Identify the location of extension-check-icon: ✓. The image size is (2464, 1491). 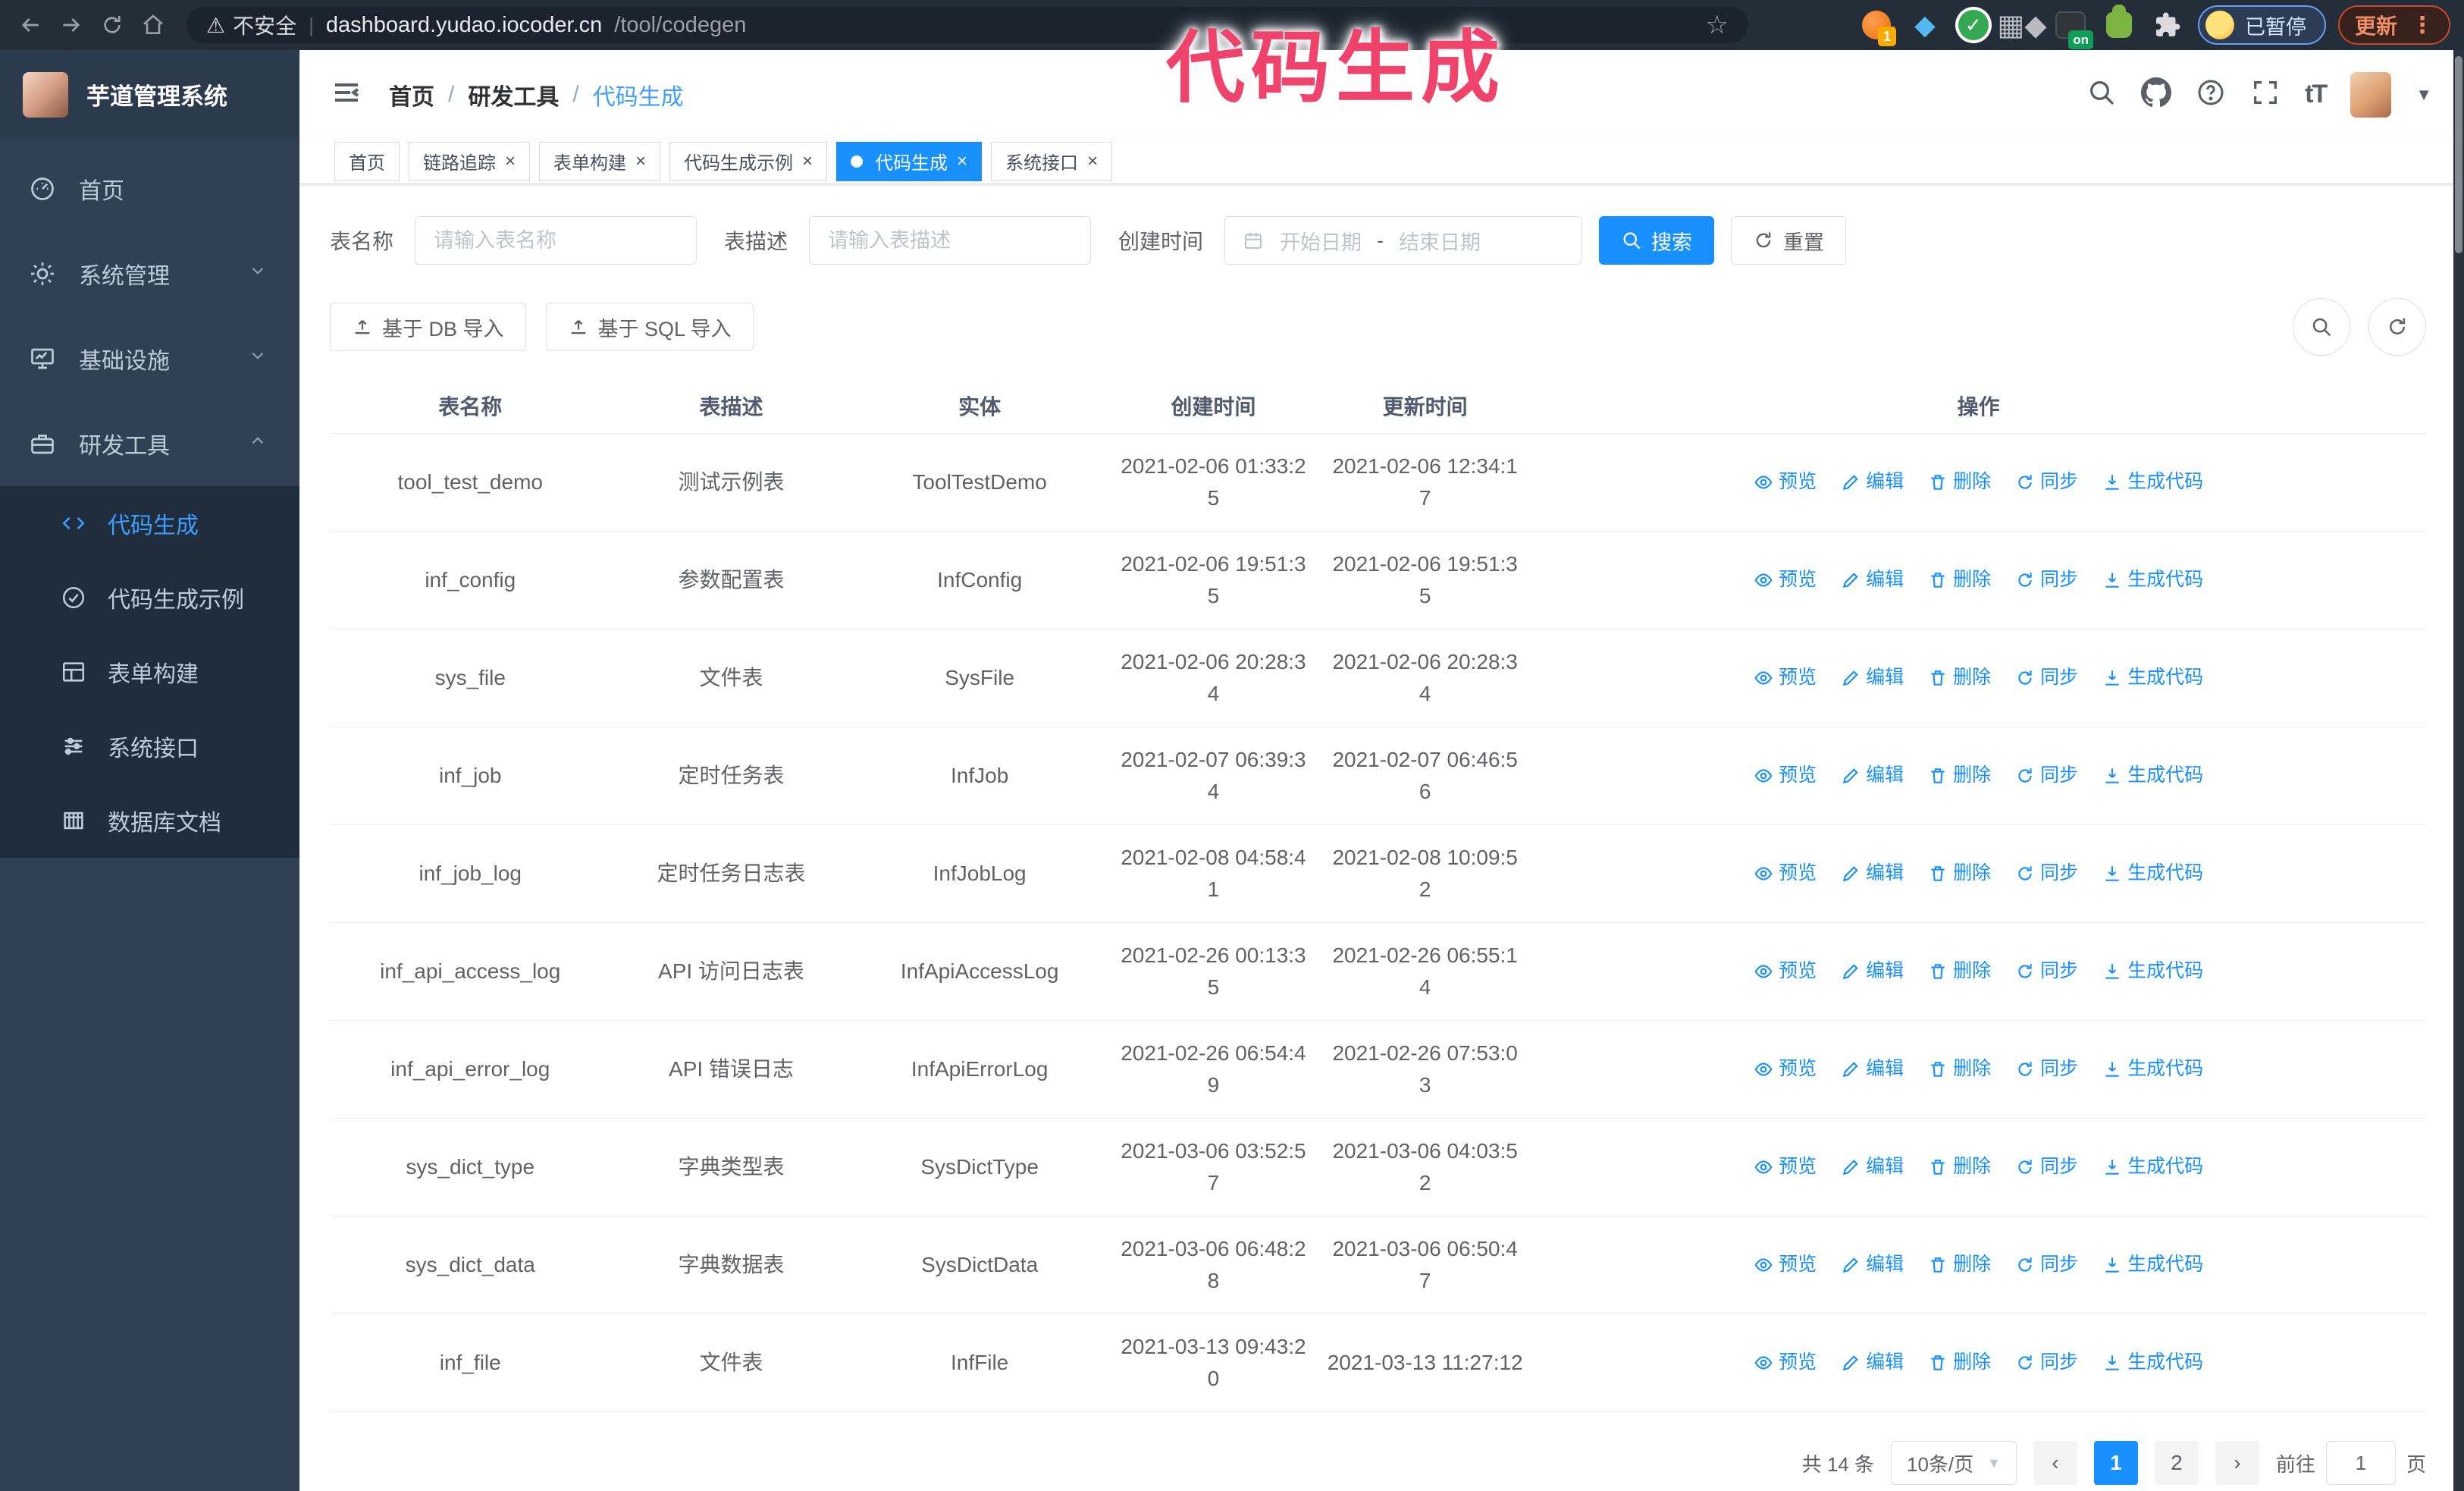
(1973, 25).